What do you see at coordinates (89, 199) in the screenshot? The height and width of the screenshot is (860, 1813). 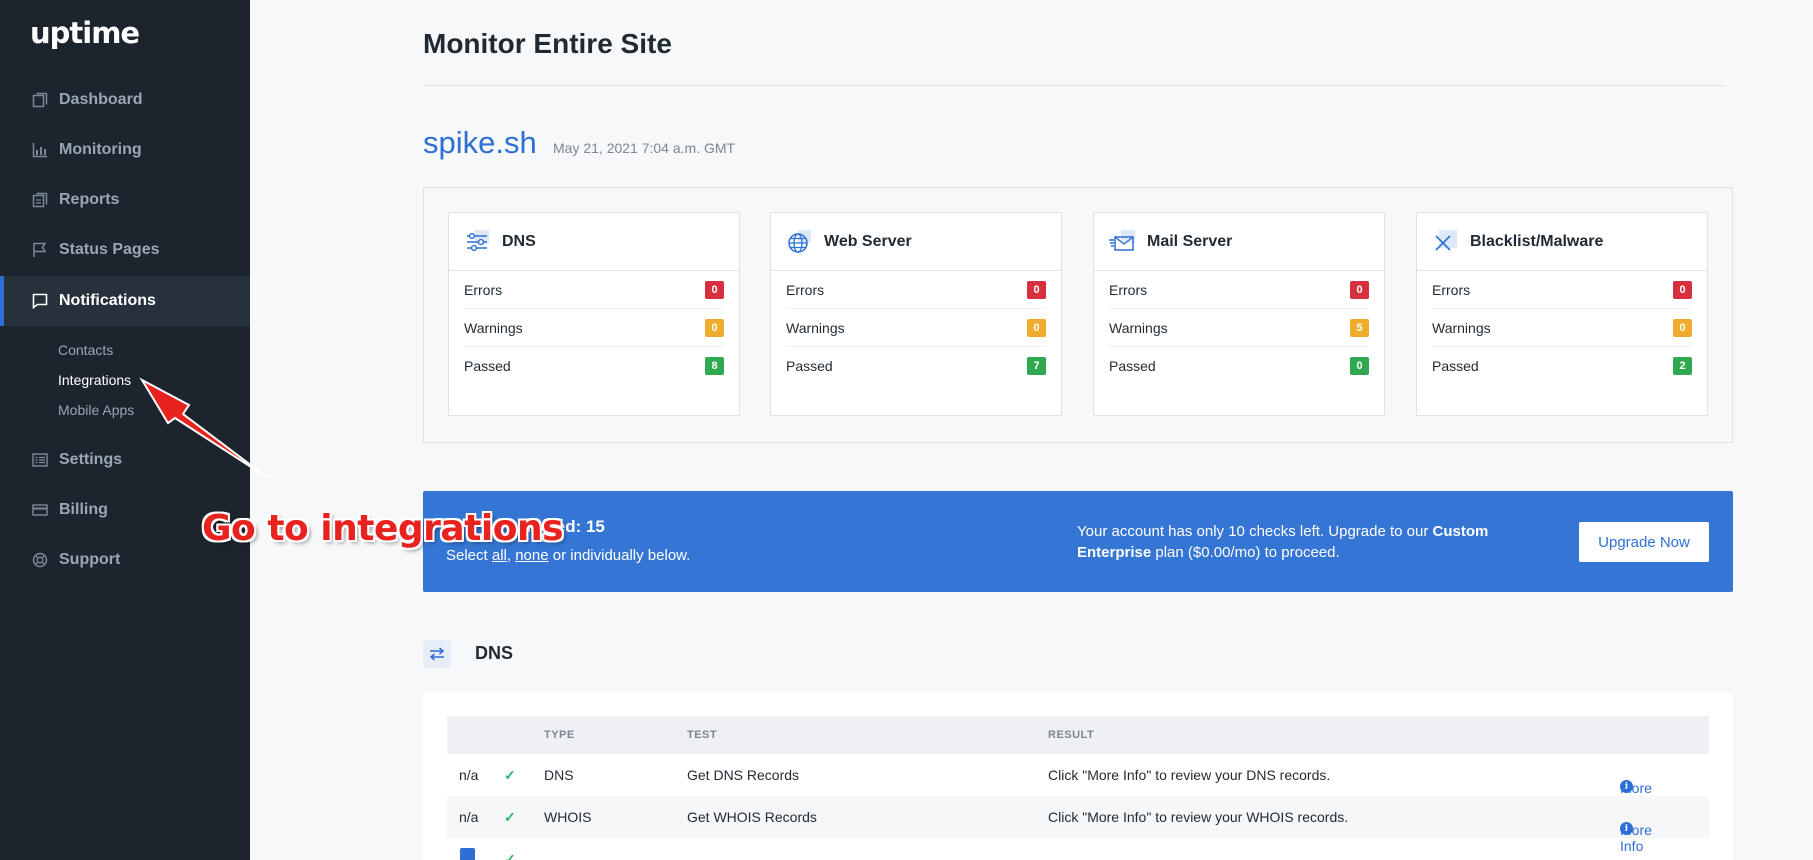 I see `sidebar-item-label: Reports` at bounding box center [89, 199].